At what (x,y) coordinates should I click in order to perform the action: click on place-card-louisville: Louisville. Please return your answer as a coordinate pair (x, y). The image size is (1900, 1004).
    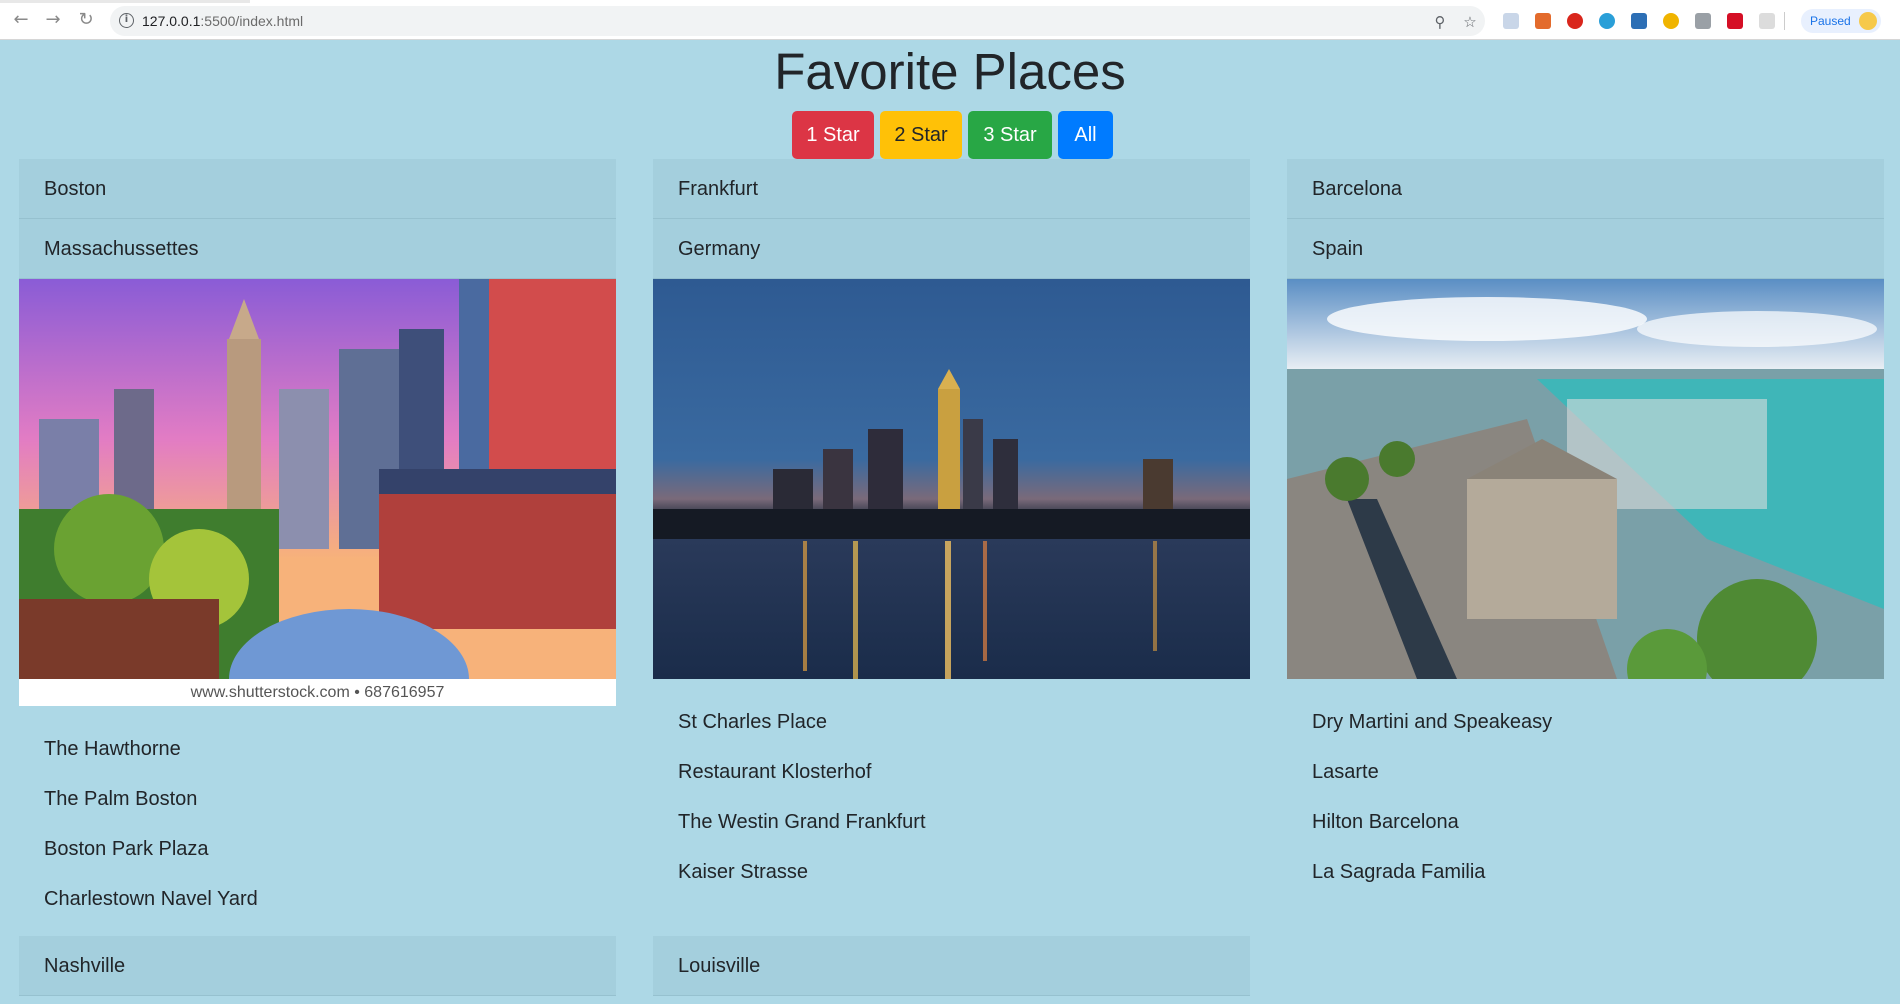
    Looking at the image, I should click on (951, 966).